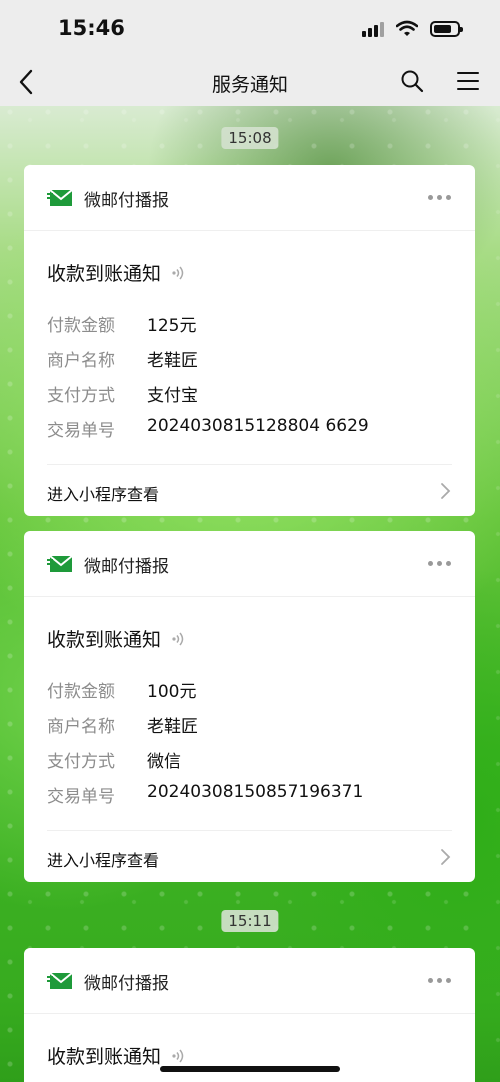  Describe the element at coordinates (446, 28) in the screenshot. I see `battery-icon` at that location.